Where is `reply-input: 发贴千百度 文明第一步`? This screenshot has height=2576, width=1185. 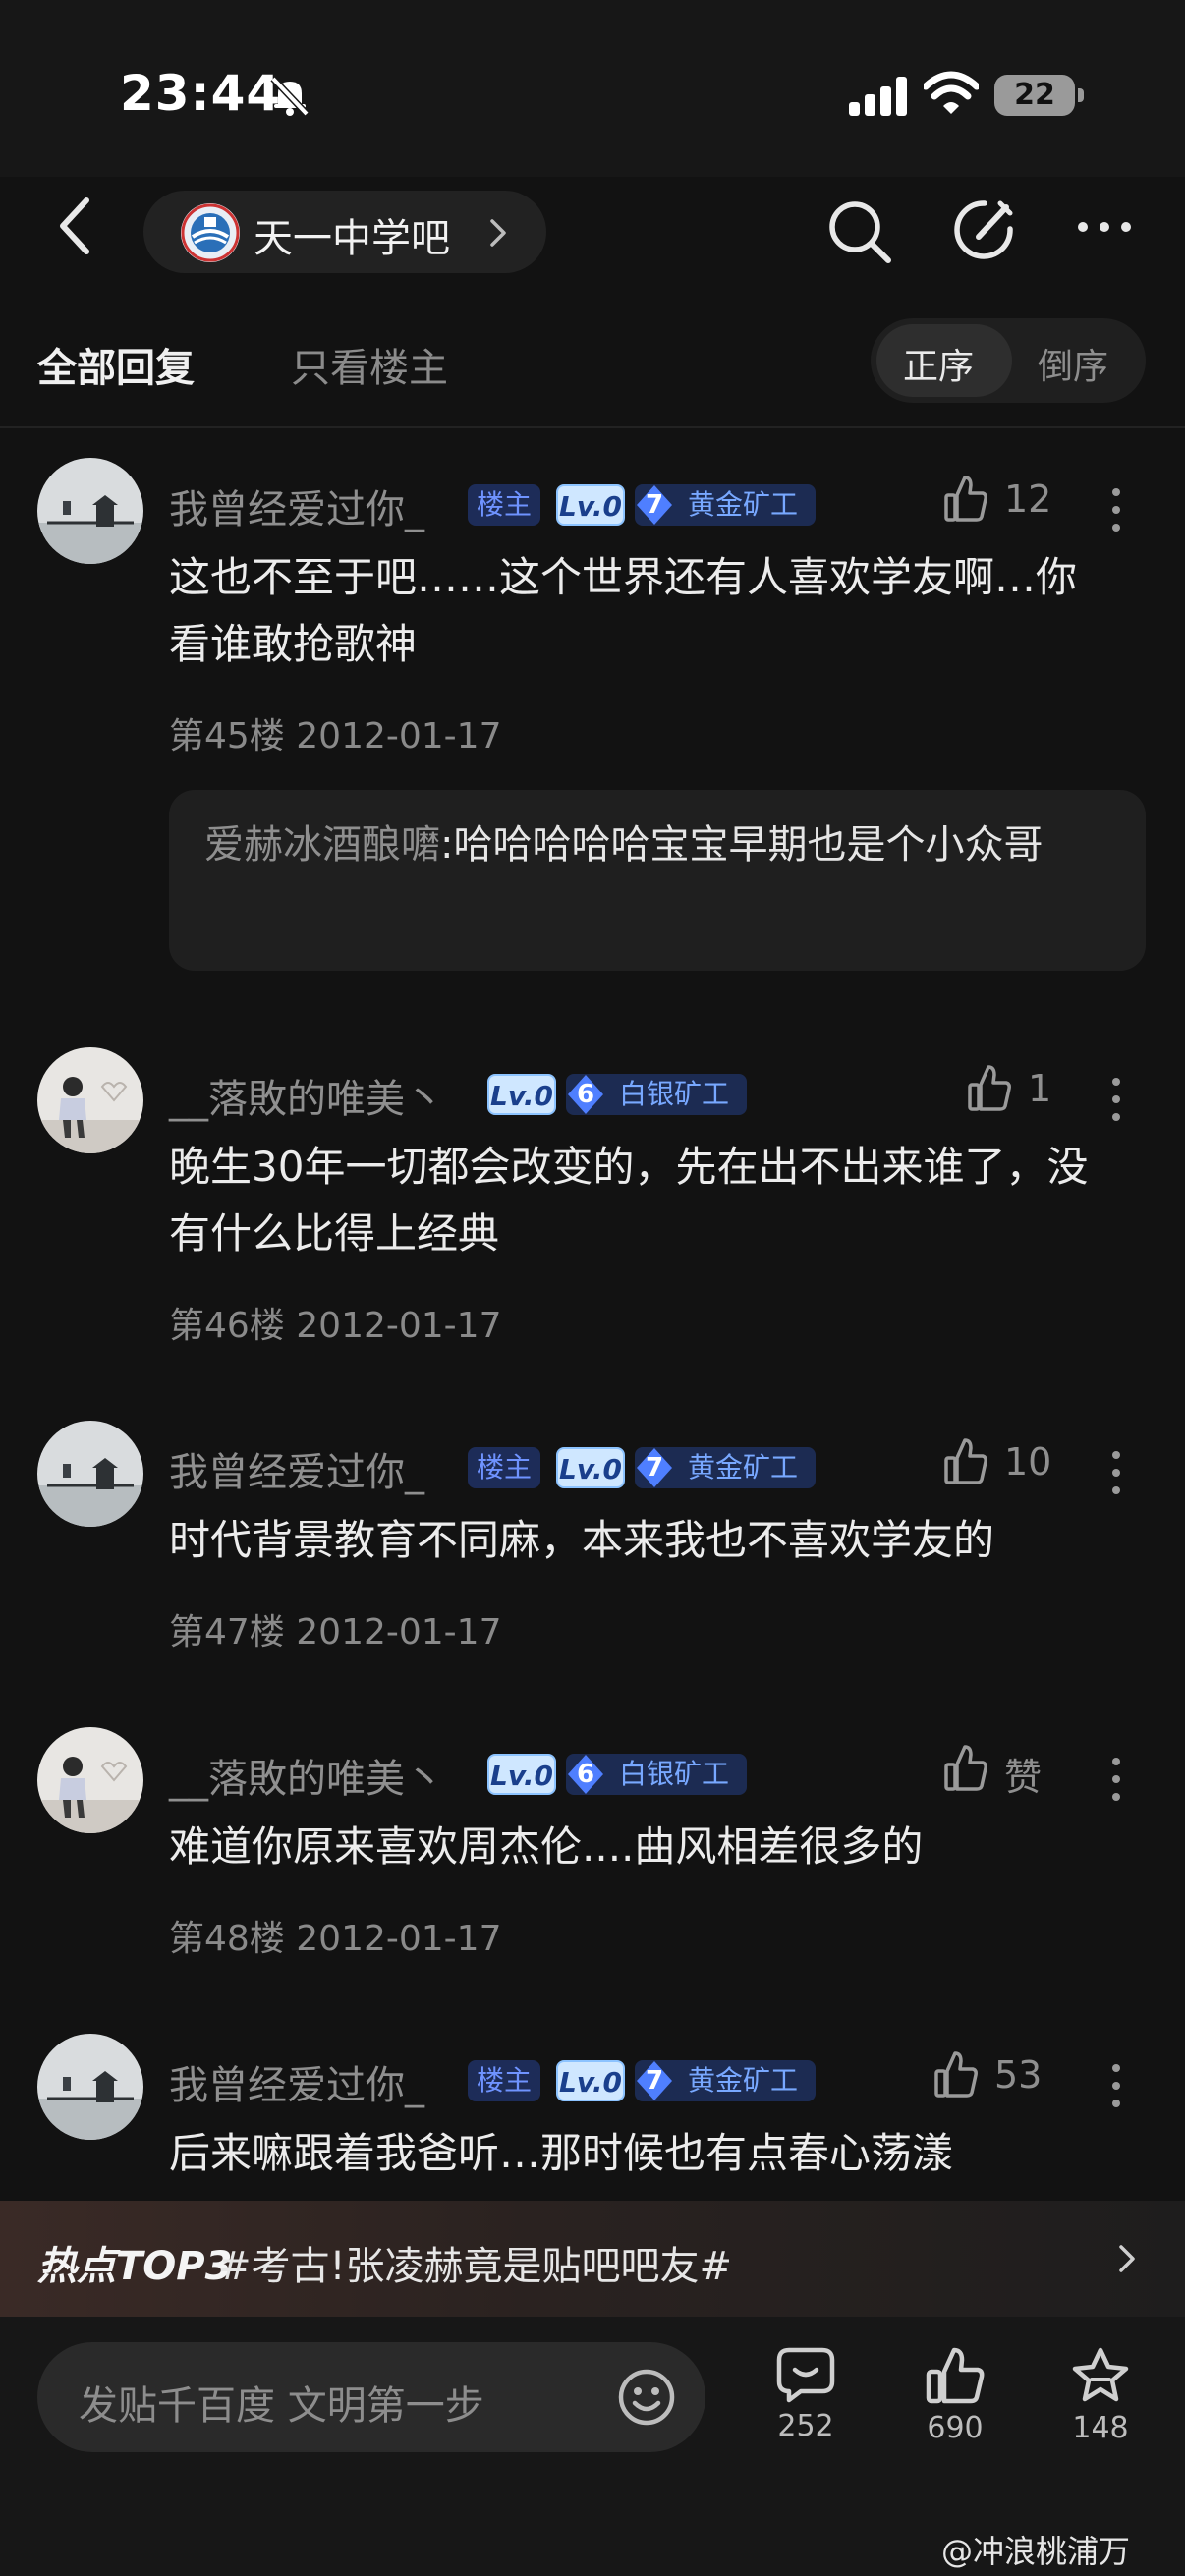
reply-input: 发贴千百度 文明第一步 is located at coordinates (371, 2397).